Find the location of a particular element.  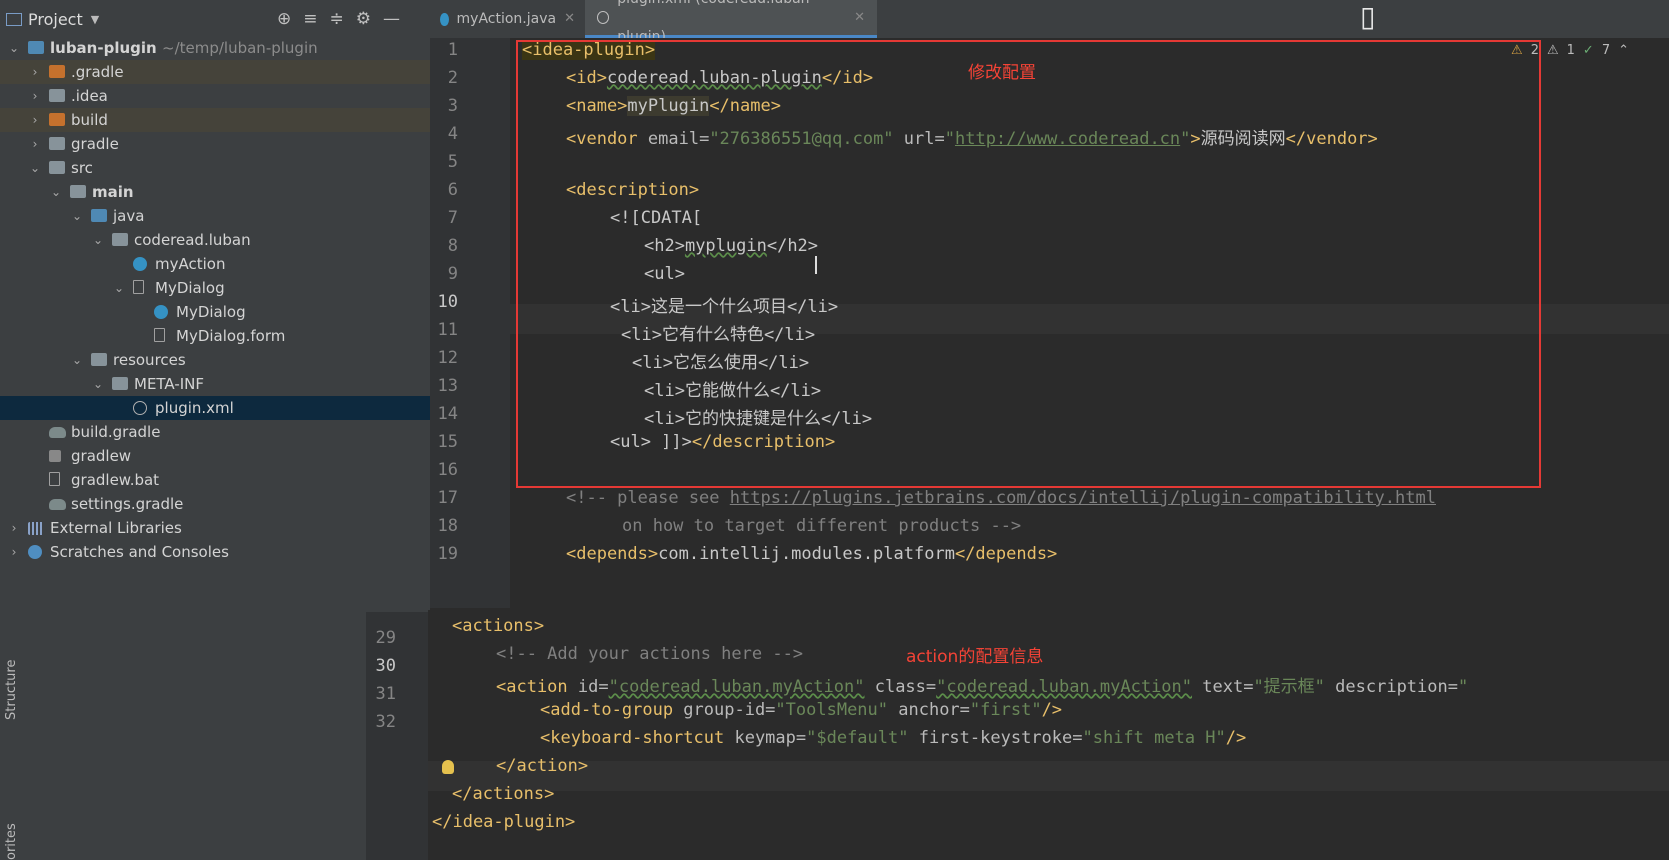

tree-item-label: coderead.luban is located at coordinates (192, 240).